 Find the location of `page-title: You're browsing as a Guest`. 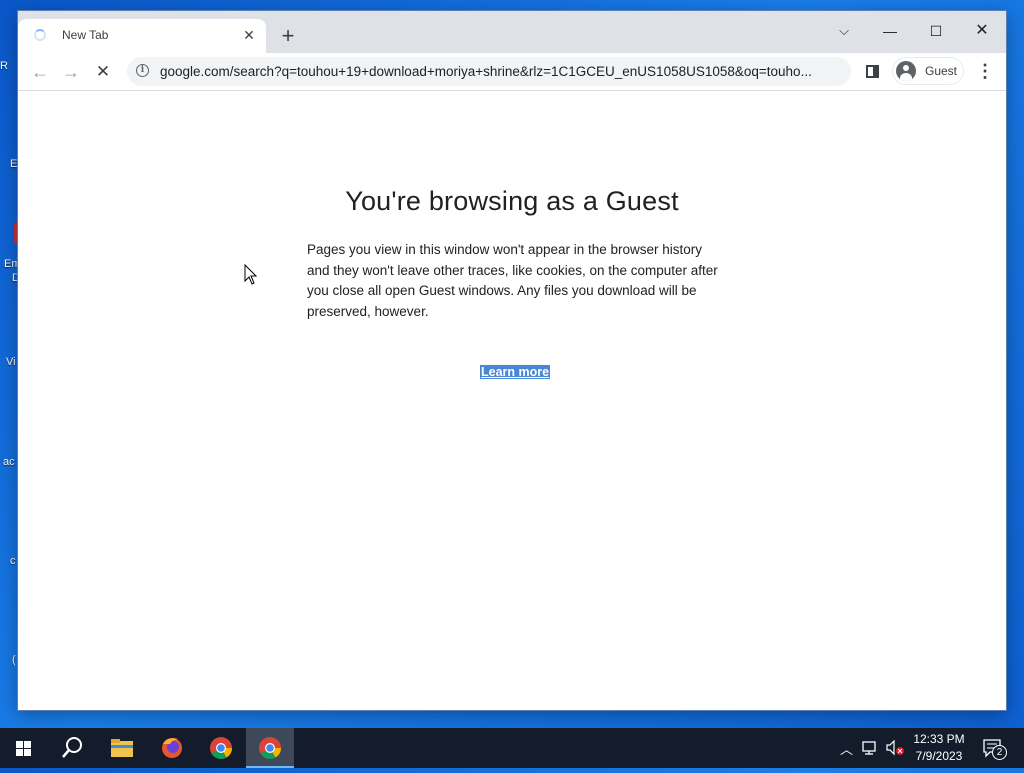

page-title: You're browsing as a Guest is located at coordinates (512, 201).